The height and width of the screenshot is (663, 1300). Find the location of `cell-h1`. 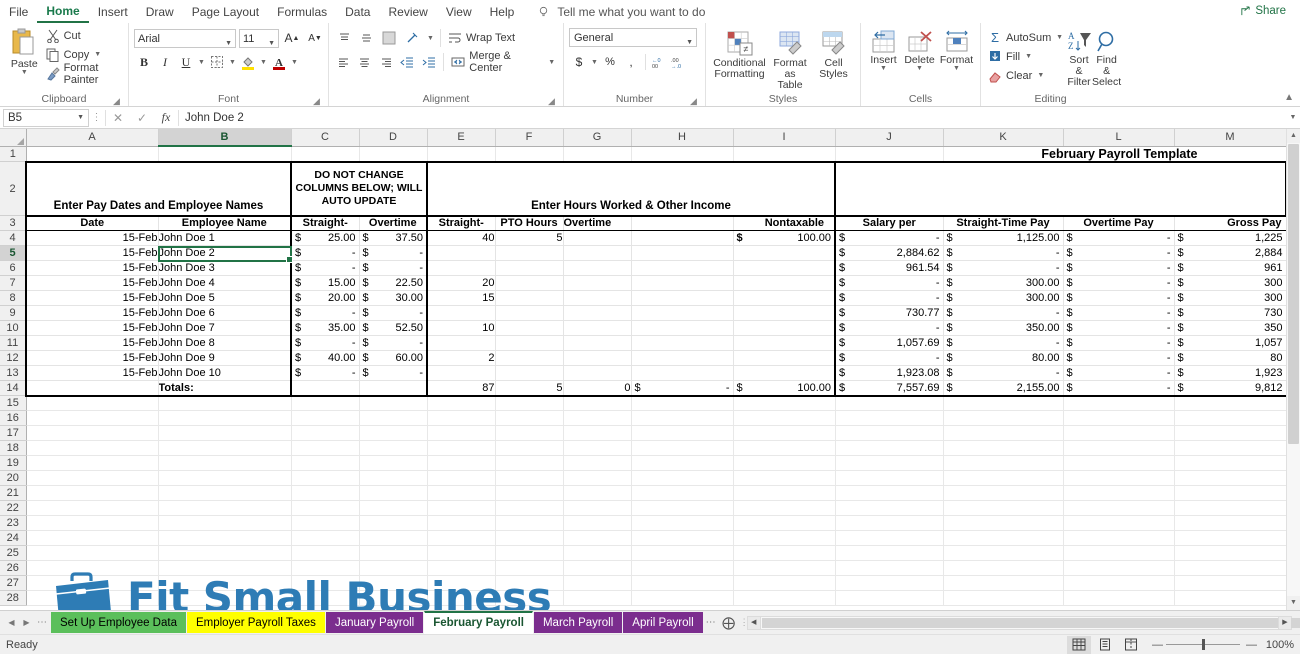

cell-h1 is located at coordinates (682, 154).